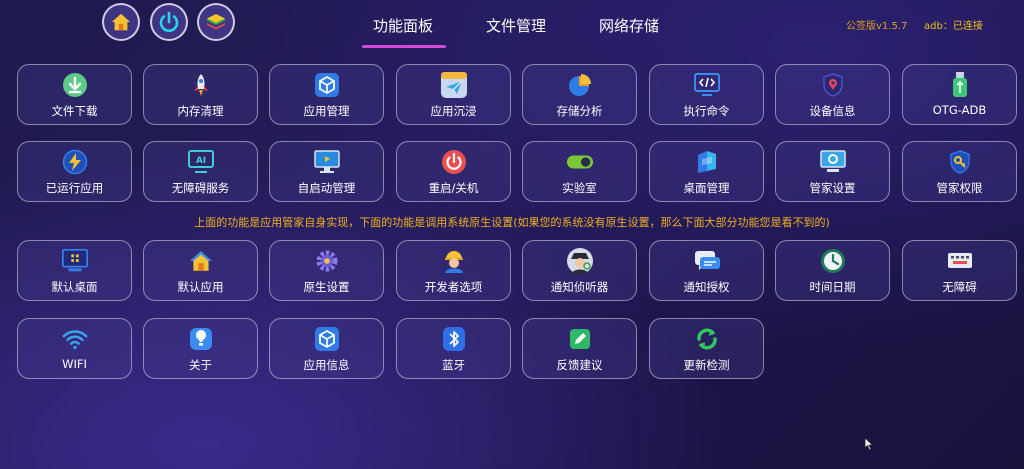 This screenshot has height=469, width=1024. Describe the element at coordinates (453, 188) in the screenshot. I see `tile-label: 重启/关机` at that location.